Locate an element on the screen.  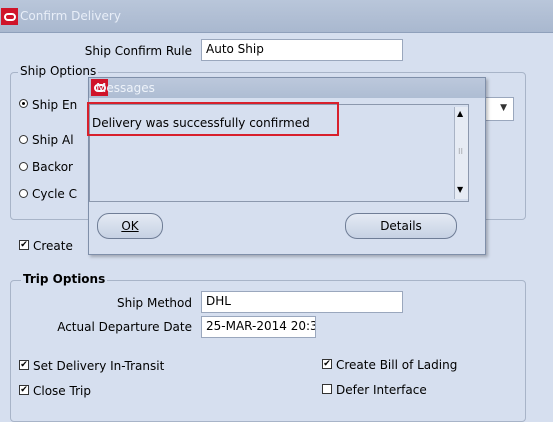
create-bol-label: Create Bill of Lading is located at coordinates (397, 365).